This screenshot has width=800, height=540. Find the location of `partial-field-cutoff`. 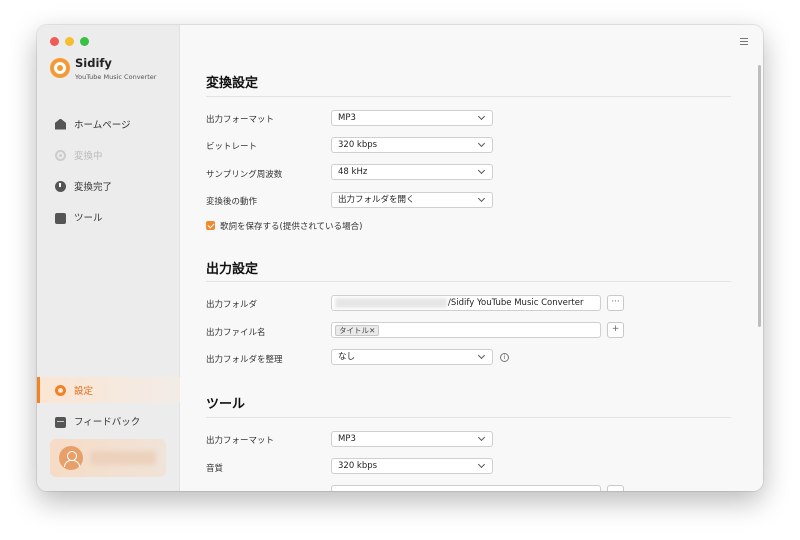

partial-field-cutoff is located at coordinates (466, 488).